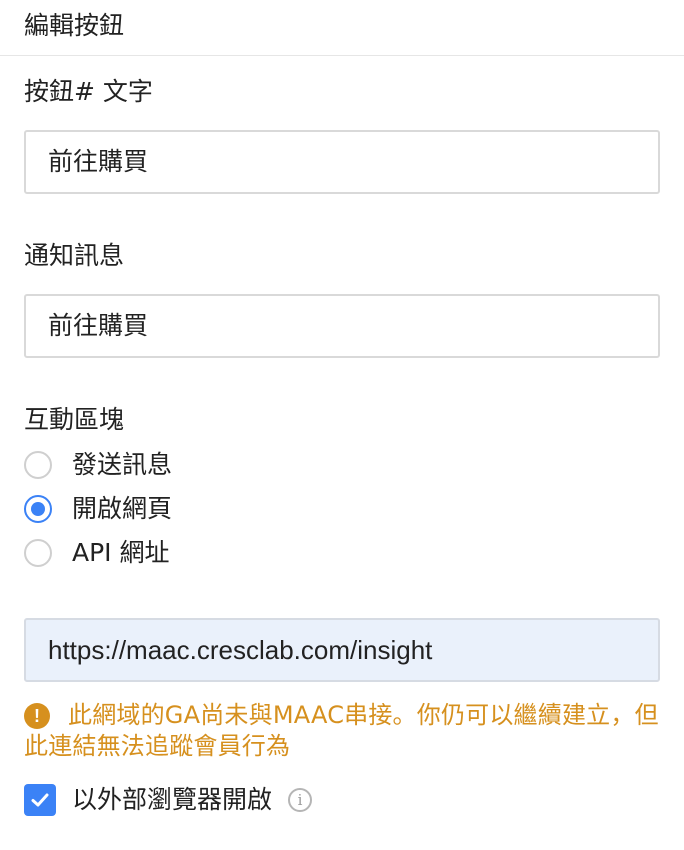  Describe the element at coordinates (342, 162) in the screenshot. I see `button-text-input: 前往購買` at that location.